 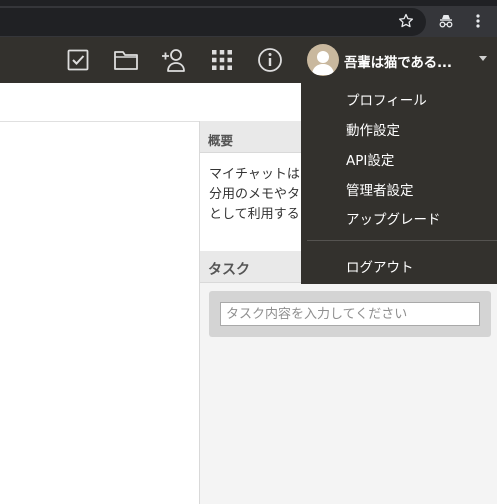 I want to click on menu-item-profile: プロフィール, so click(x=386, y=99).